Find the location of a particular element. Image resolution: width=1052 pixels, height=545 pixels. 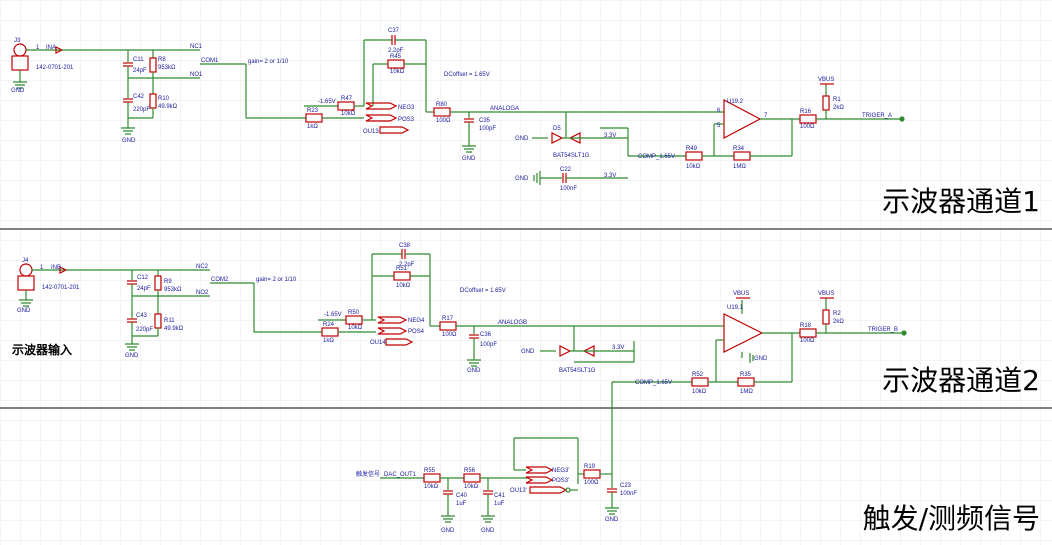

c22-ref: C22 is located at coordinates (566, 170).